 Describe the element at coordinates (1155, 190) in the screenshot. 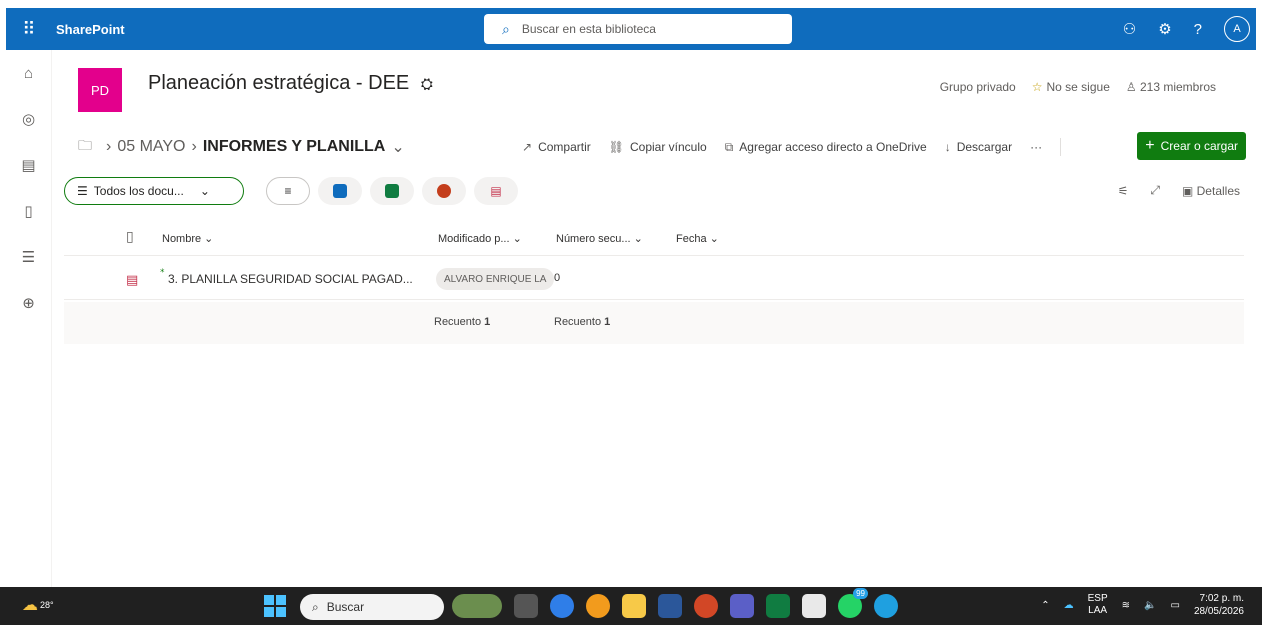

I see `expand-icon: ⤢` at that location.